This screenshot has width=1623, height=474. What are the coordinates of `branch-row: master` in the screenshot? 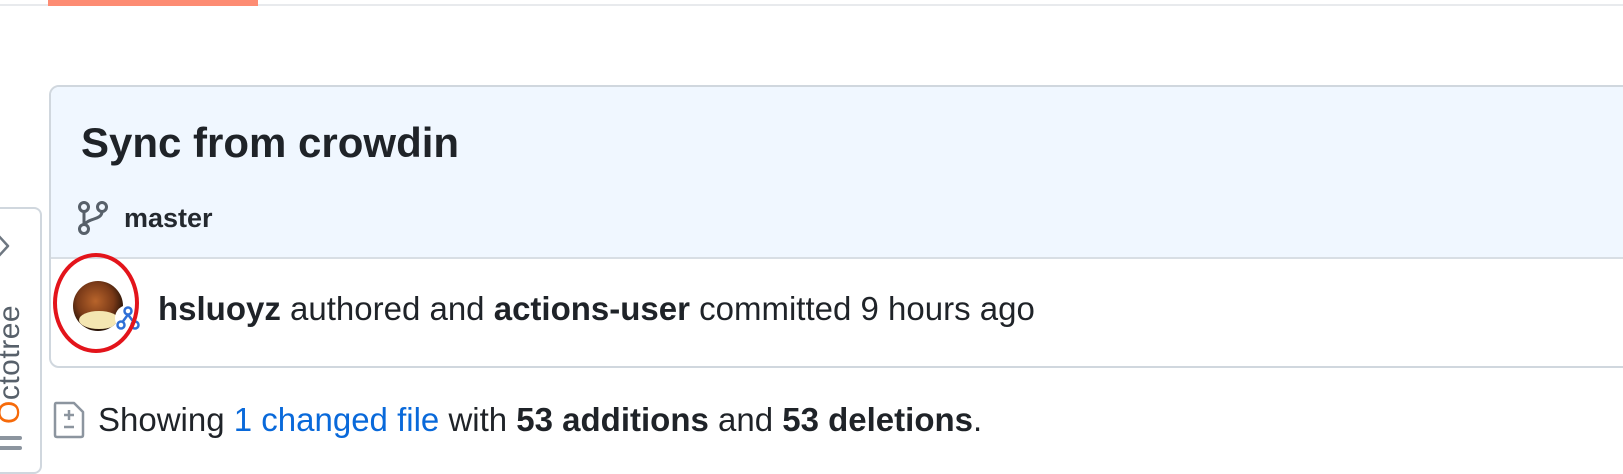 It's located at (145, 218).